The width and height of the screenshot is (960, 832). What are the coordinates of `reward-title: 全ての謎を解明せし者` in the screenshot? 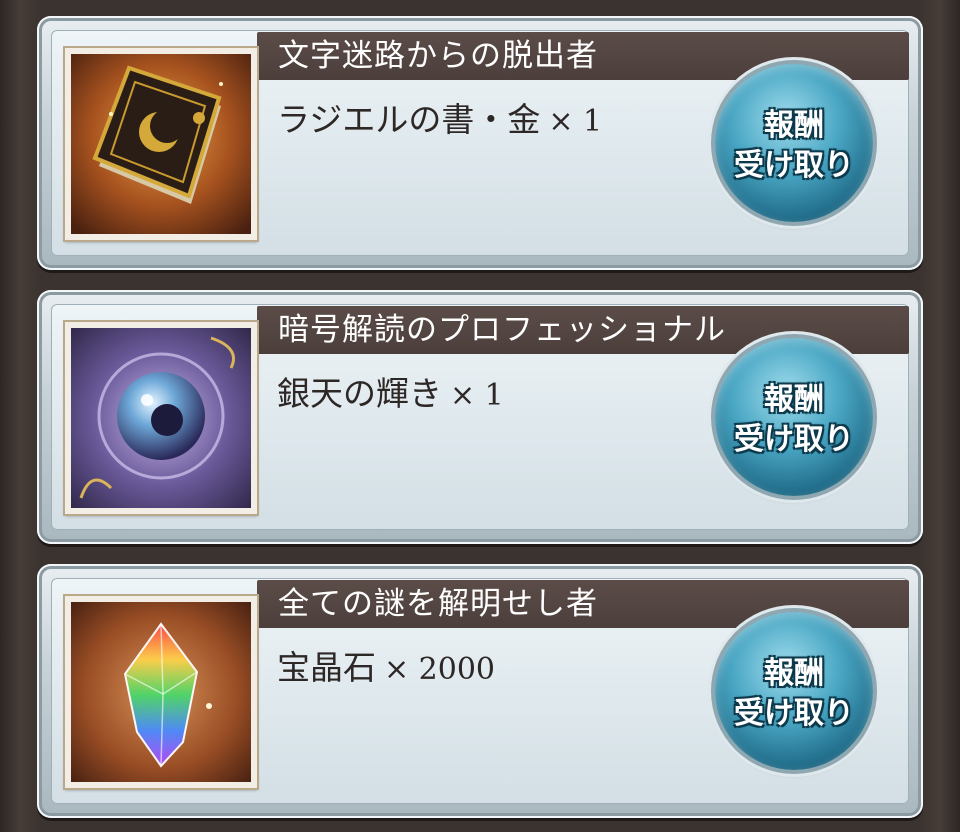 It's located at (438, 604).